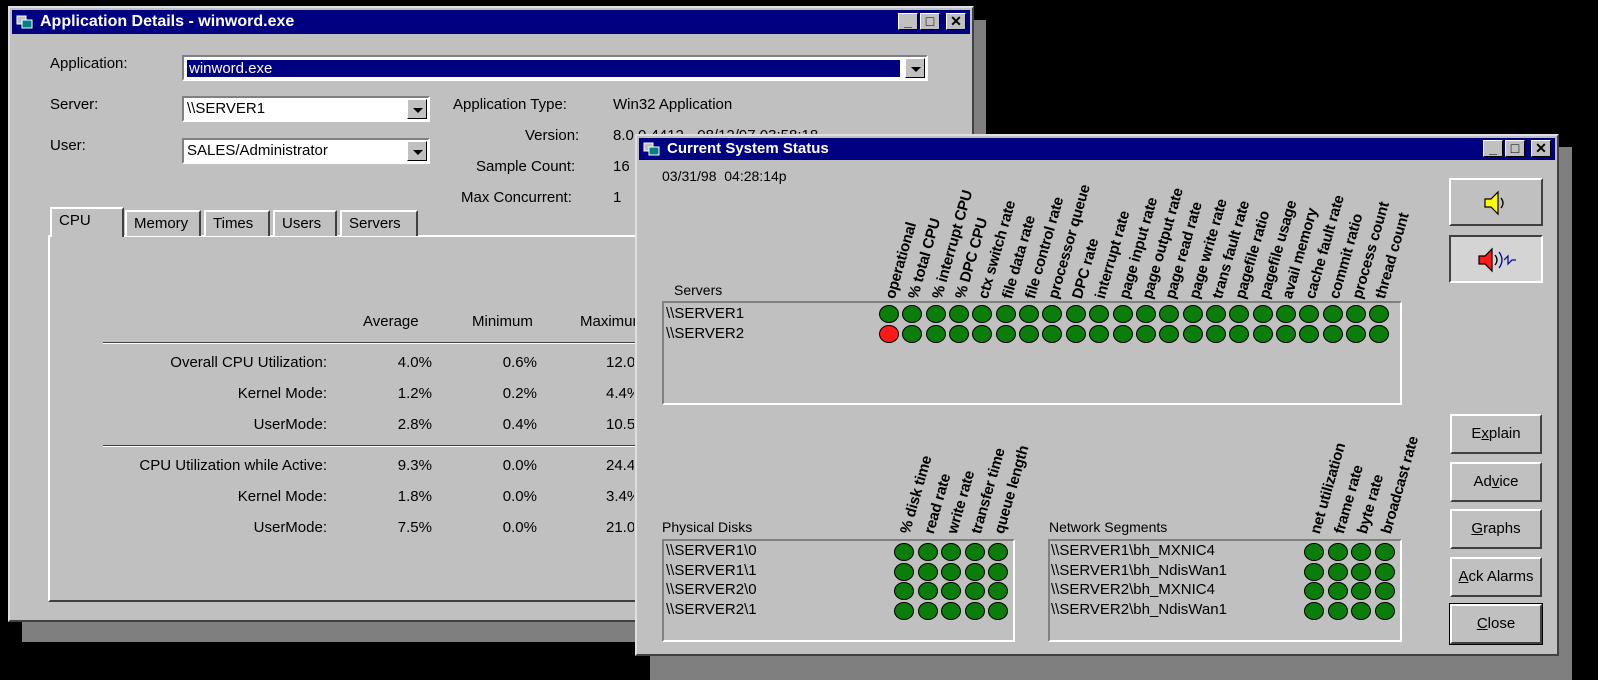  What do you see at coordinates (1097, 149) in the screenshot?
I see `system-status-titlebar: Current System Status _ □ ✕` at bounding box center [1097, 149].